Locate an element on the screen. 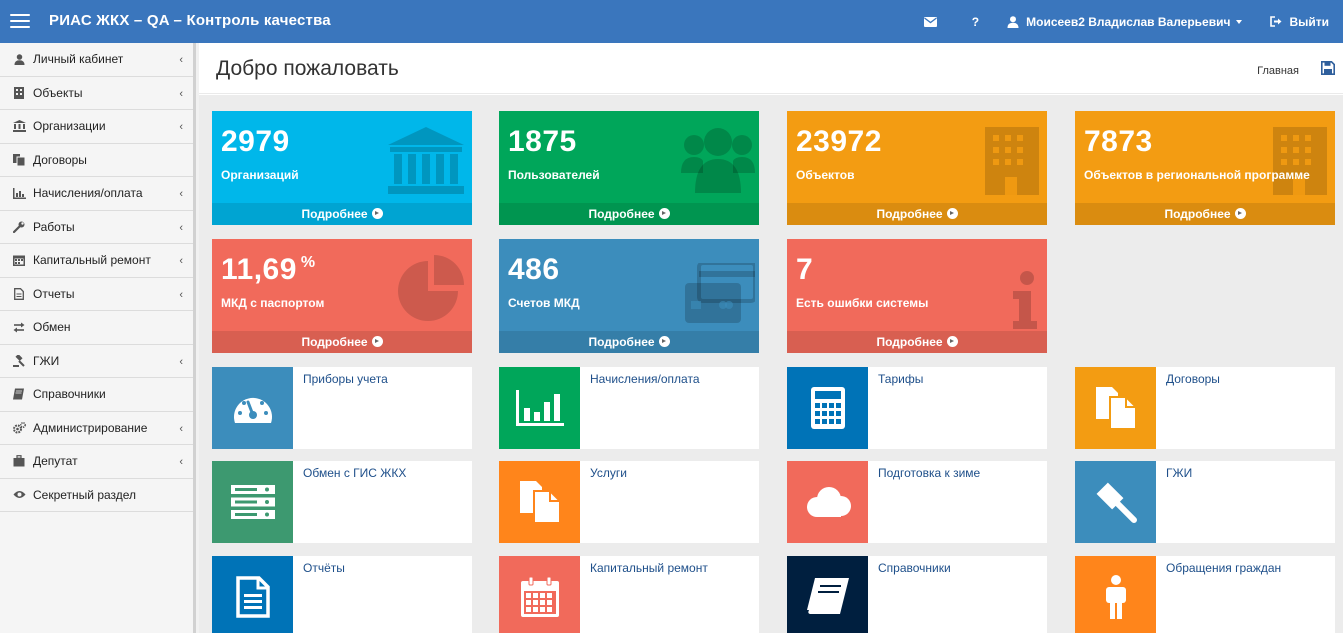 The width and height of the screenshot is (1343, 633). sidebar-item-charges: Начисления/оплата ‹ is located at coordinates (96, 194).